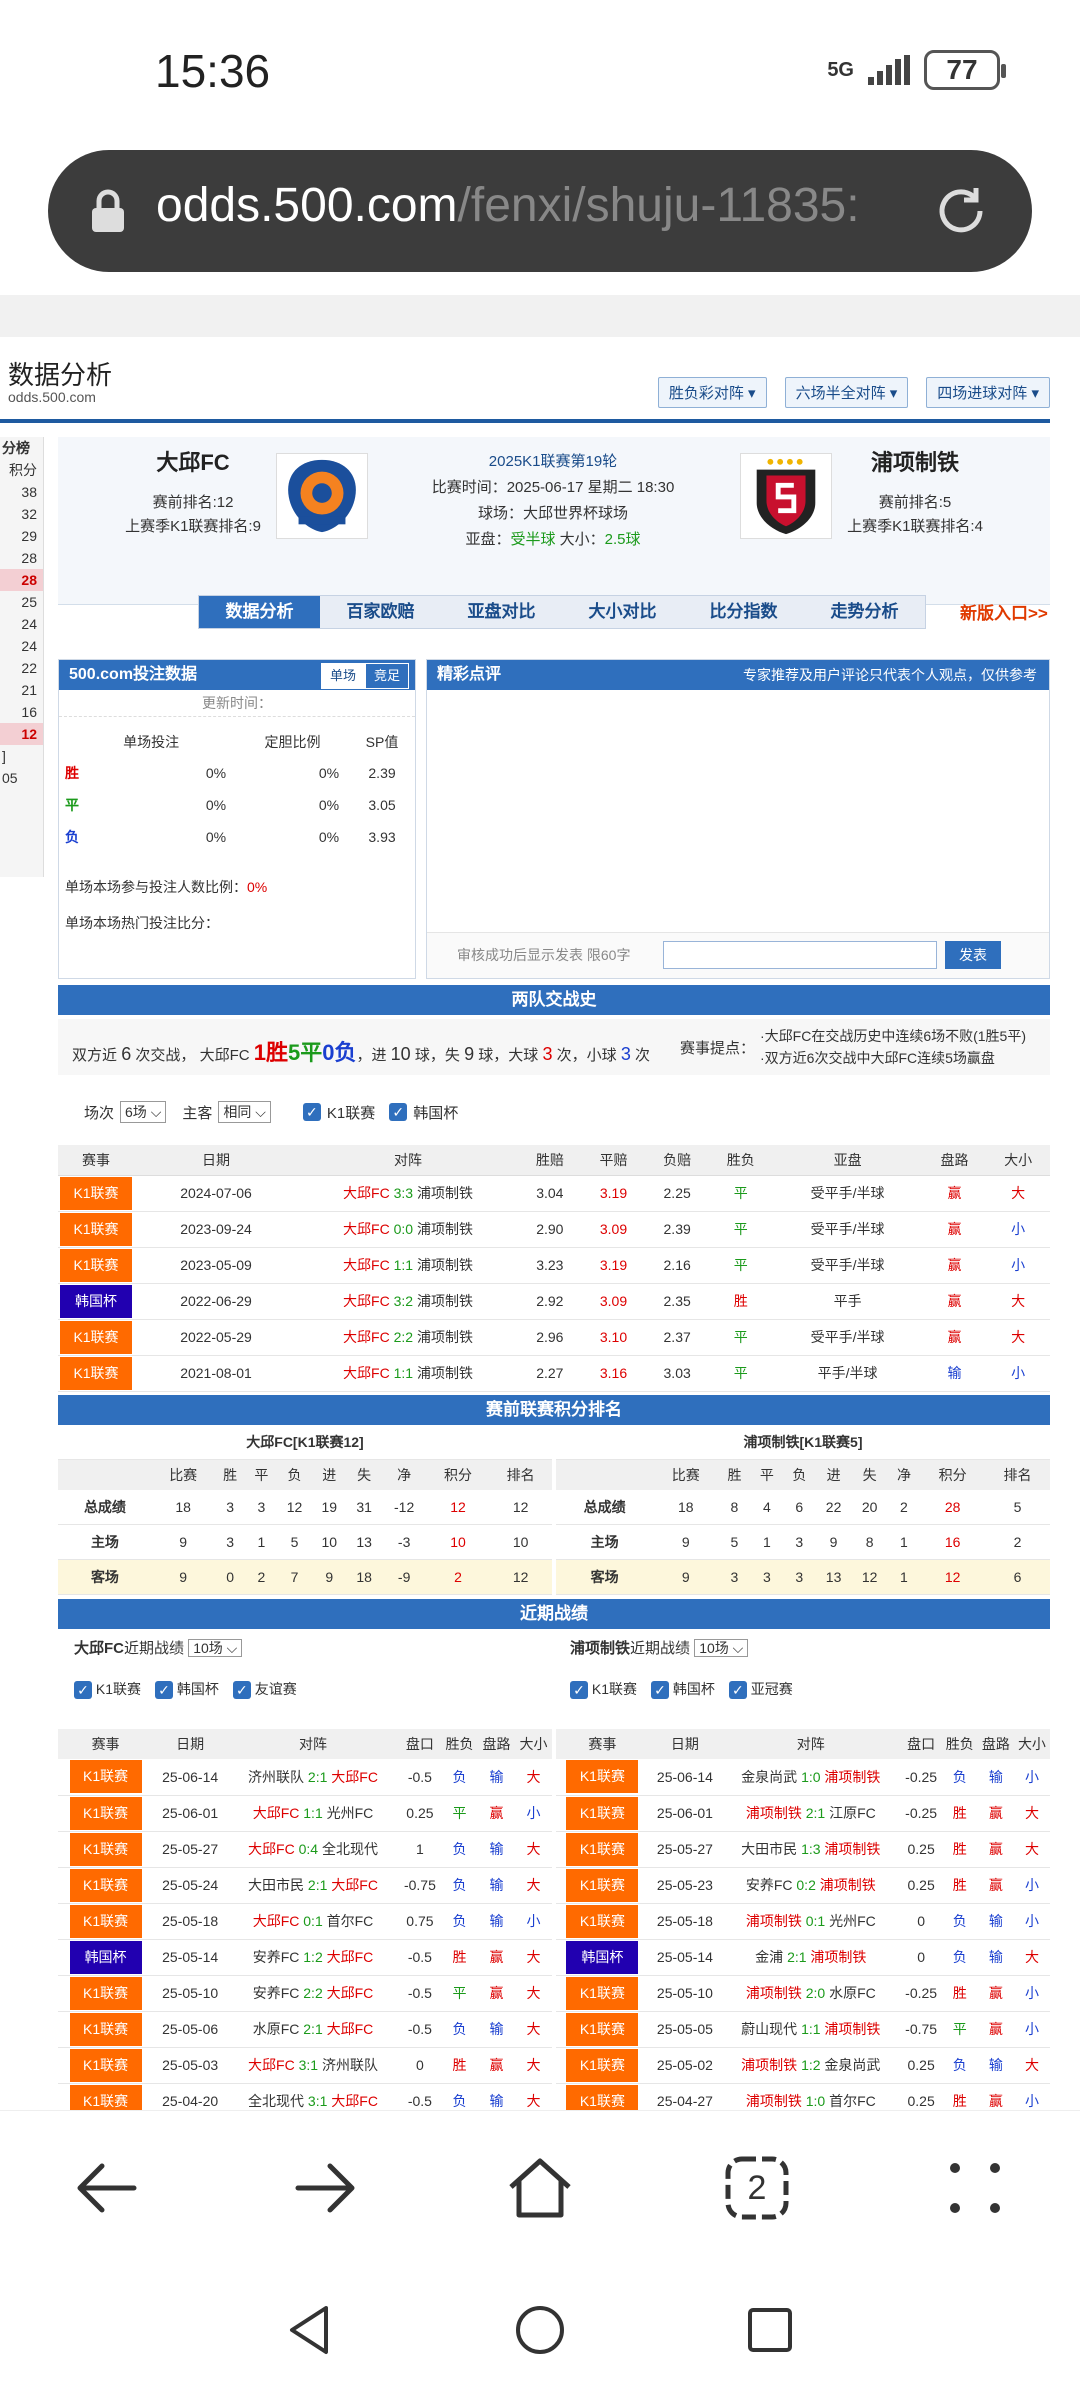  Describe the element at coordinates (216, 837) in the screenshot. I see `bet-single: 0%` at that location.